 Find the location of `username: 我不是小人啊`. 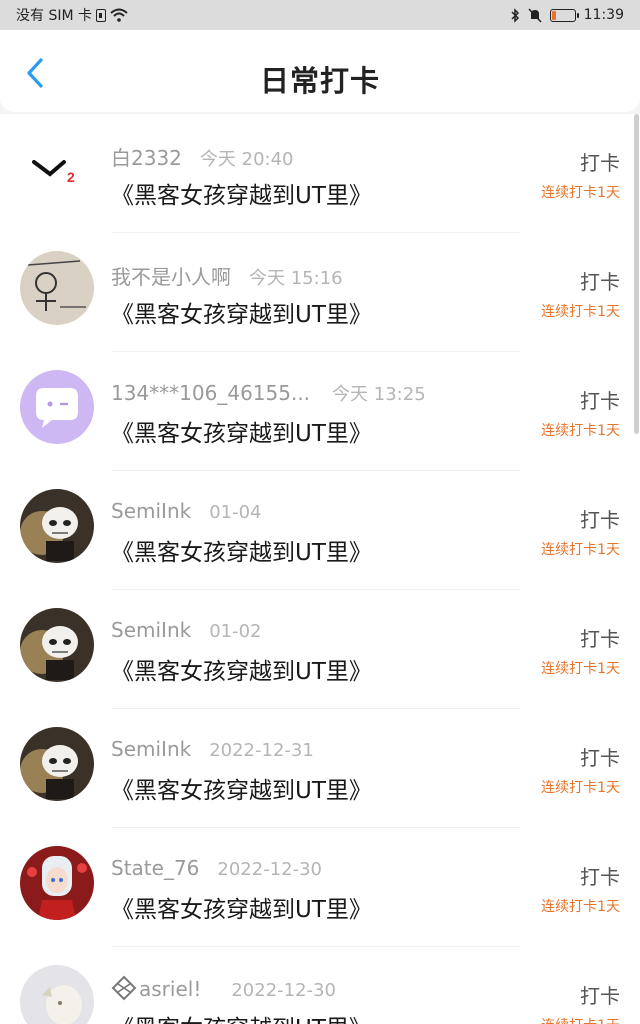

username: 我不是小人啊 is located at coordinates (171, 277).